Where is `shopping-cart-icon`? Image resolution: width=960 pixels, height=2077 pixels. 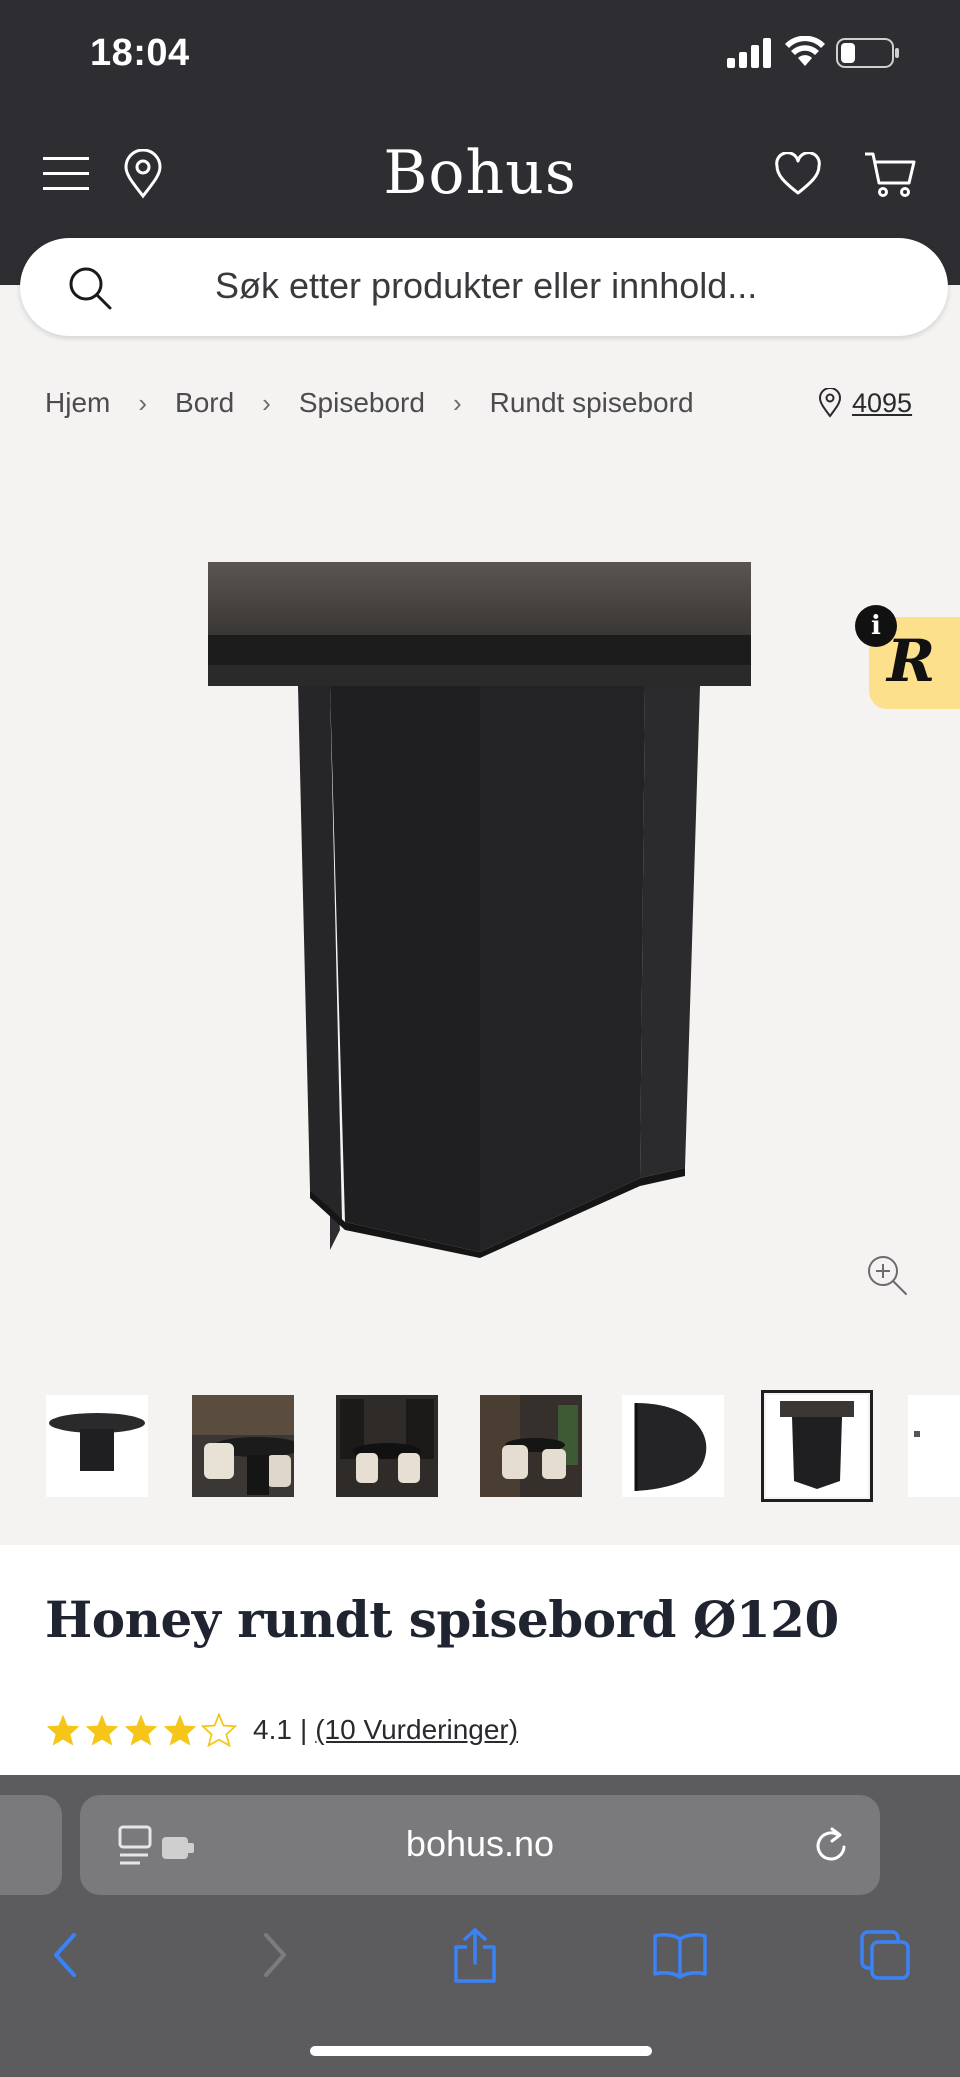
shopping-cart-icon is located at coordinates (890, 174).